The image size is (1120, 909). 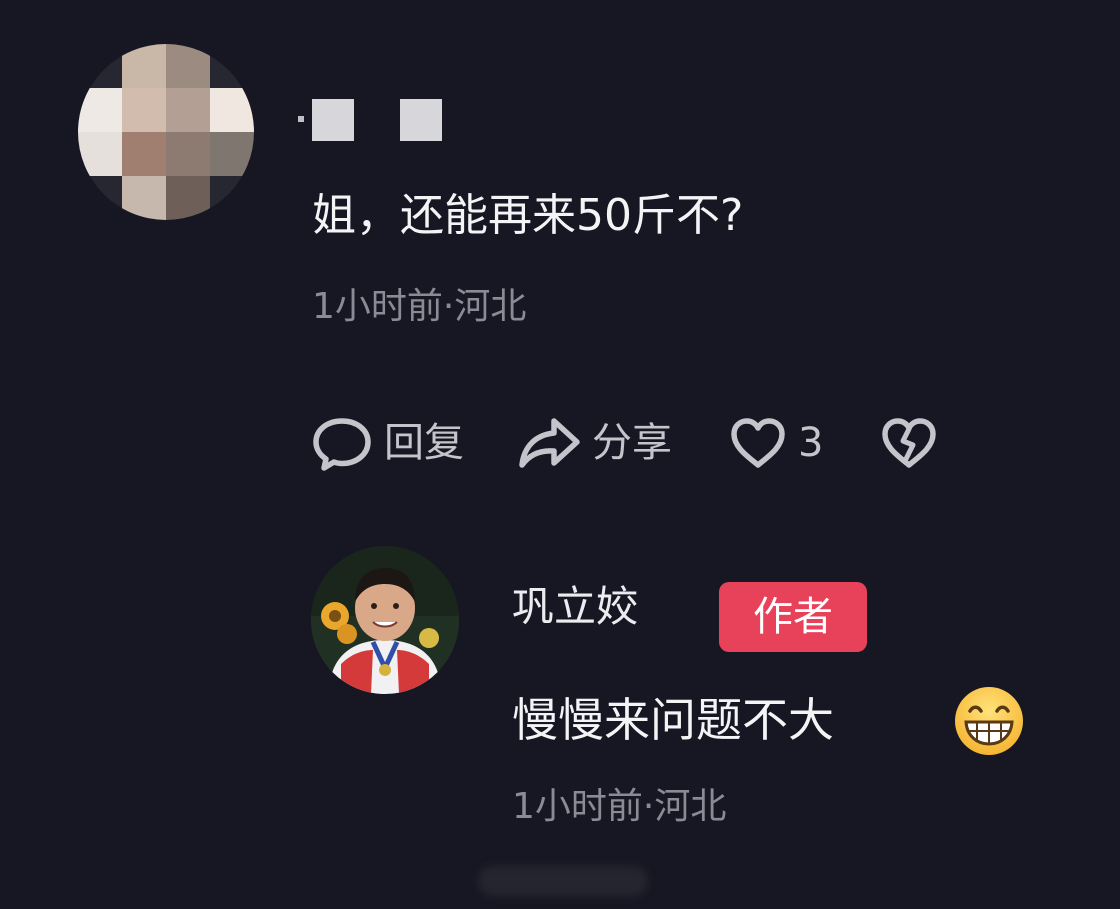 What do you see at coordinates (673, 720) in the screenshot?
I see `reply-text: 慢慢来问题不大` at bounding box center [673, 720].